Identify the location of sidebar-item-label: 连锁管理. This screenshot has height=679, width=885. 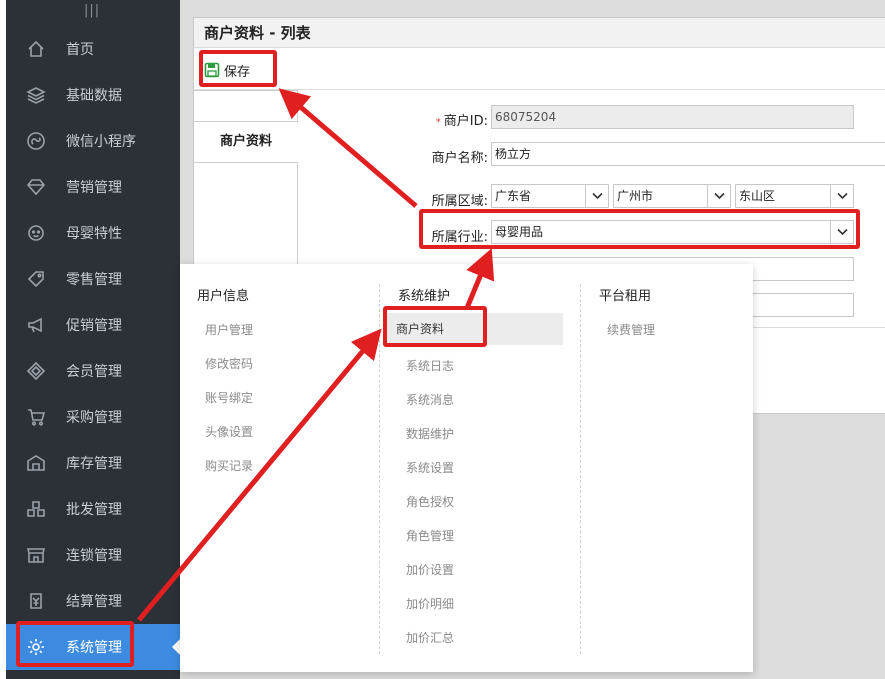
(94, 556).